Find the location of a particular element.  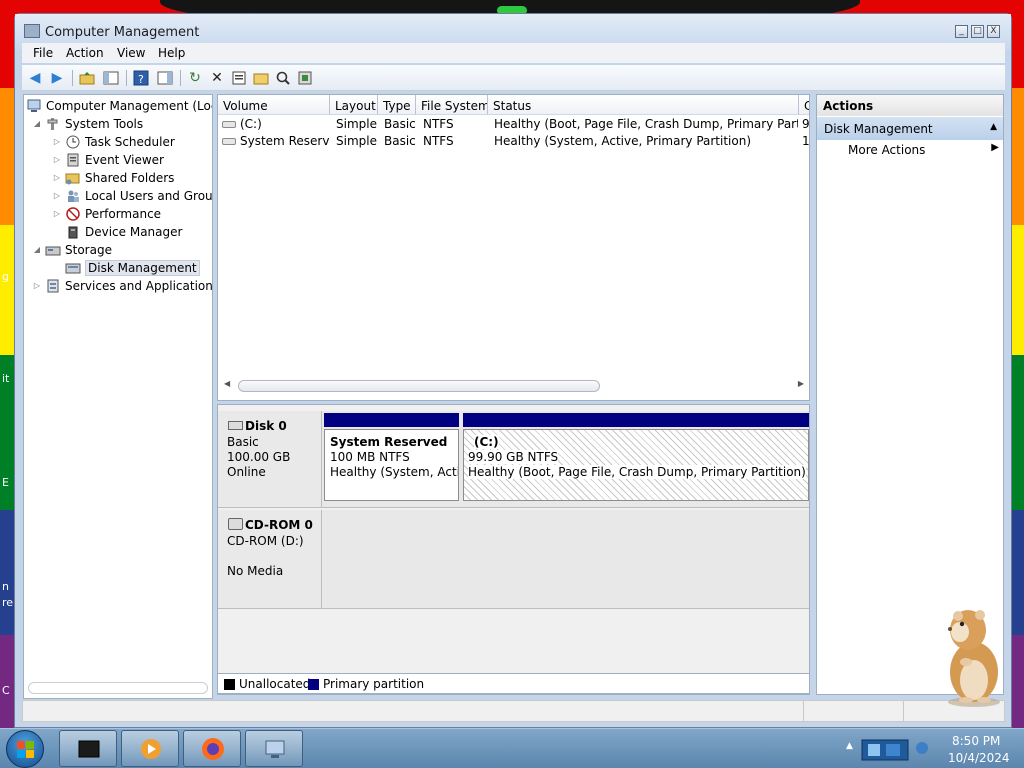

desktop-text: it is located at coordinates (6, 378).